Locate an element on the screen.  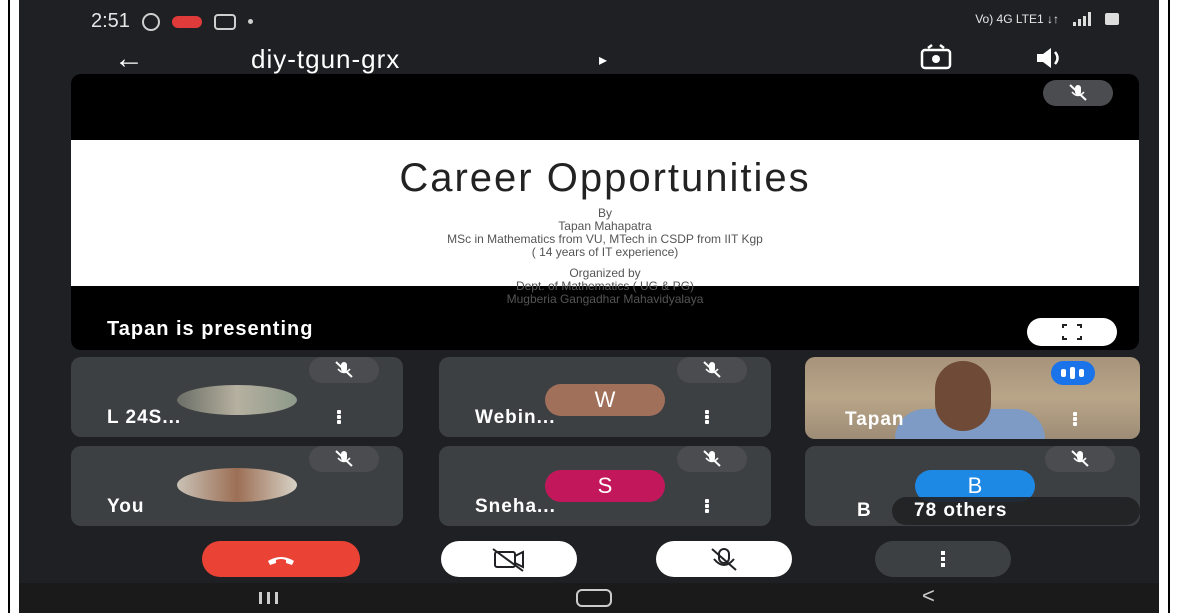
home-icon is located at coordinates (594, 598).